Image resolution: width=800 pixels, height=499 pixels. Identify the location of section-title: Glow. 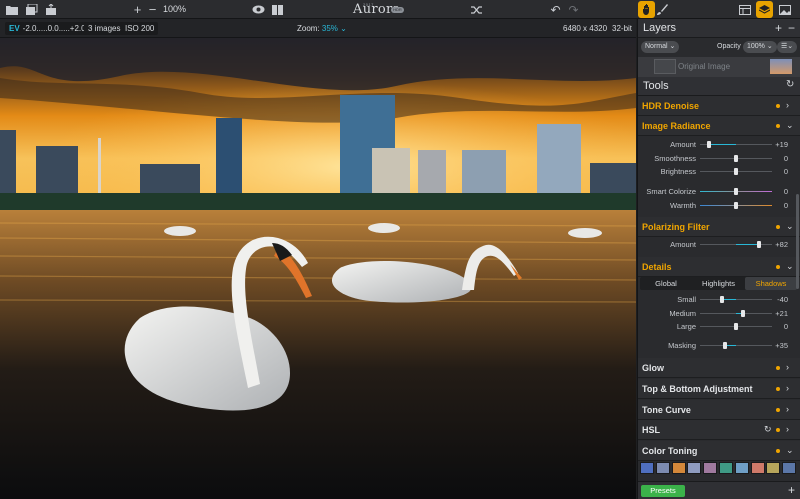
(653, 368).